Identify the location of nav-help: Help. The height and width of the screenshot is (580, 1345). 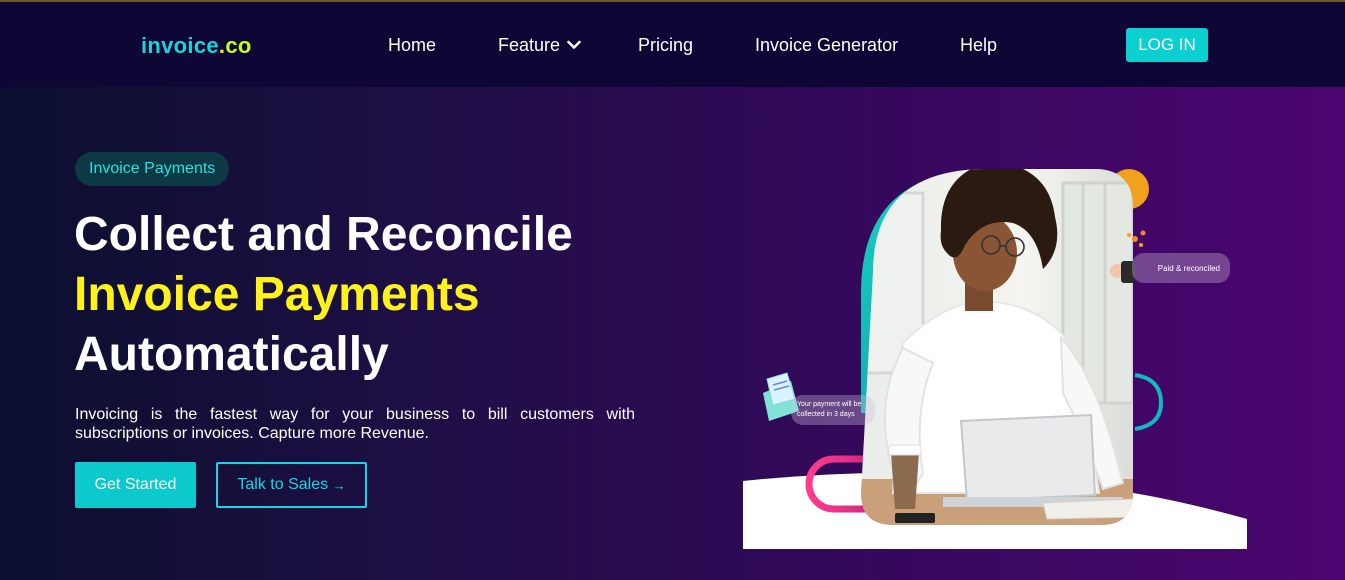
(978, 45).